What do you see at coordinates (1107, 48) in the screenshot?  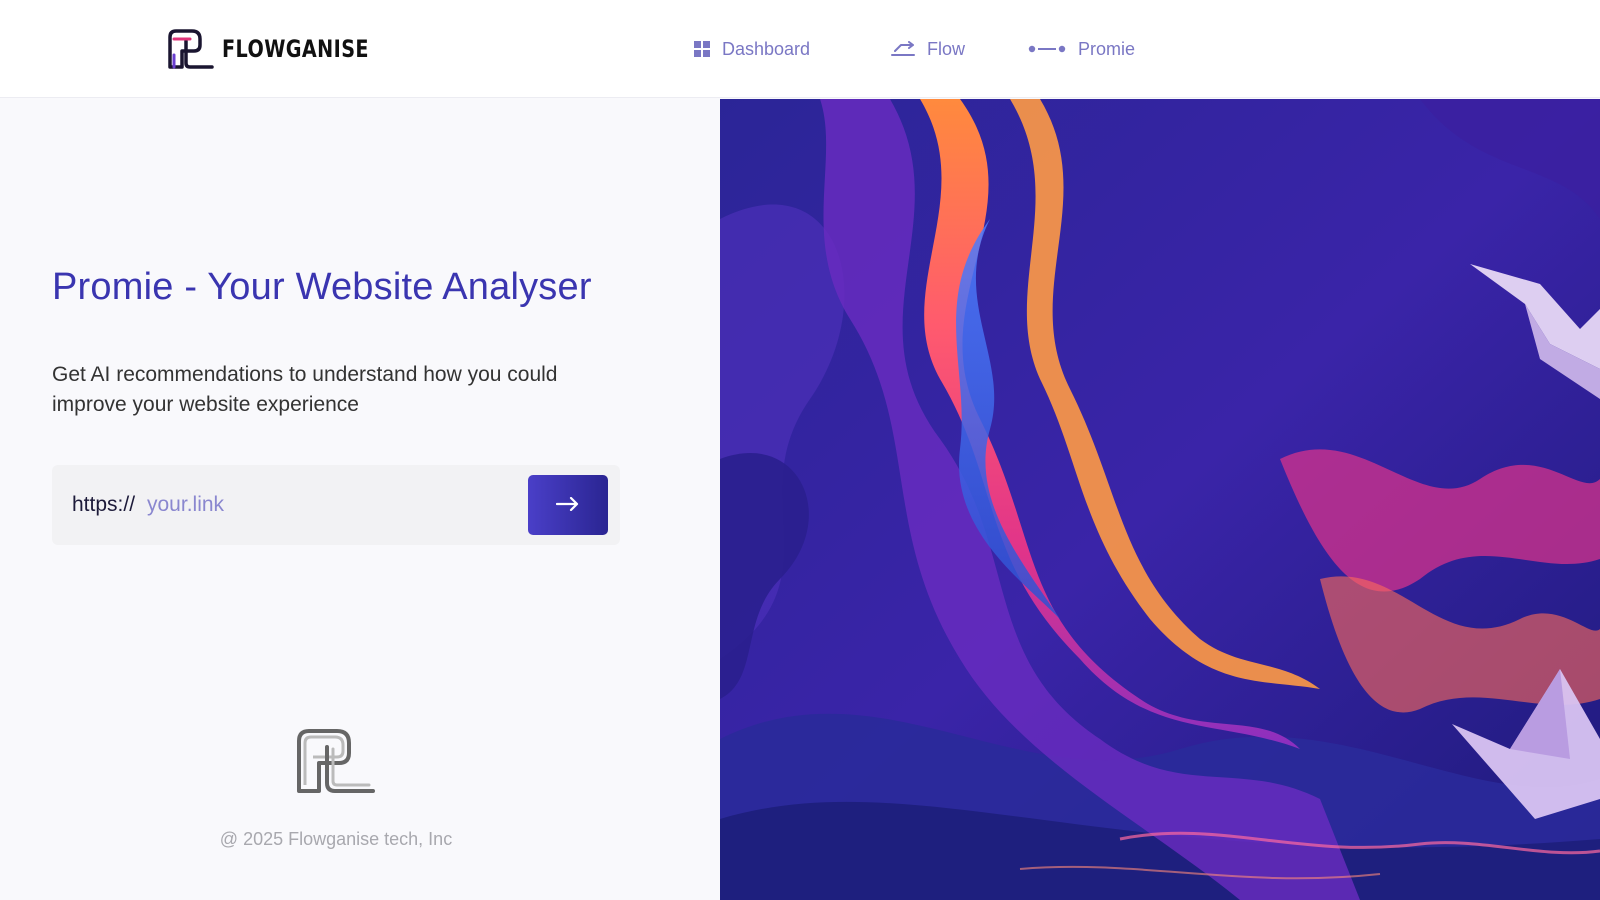 I see `nav-item-label: Promie` at bounding box center [1107, 48].